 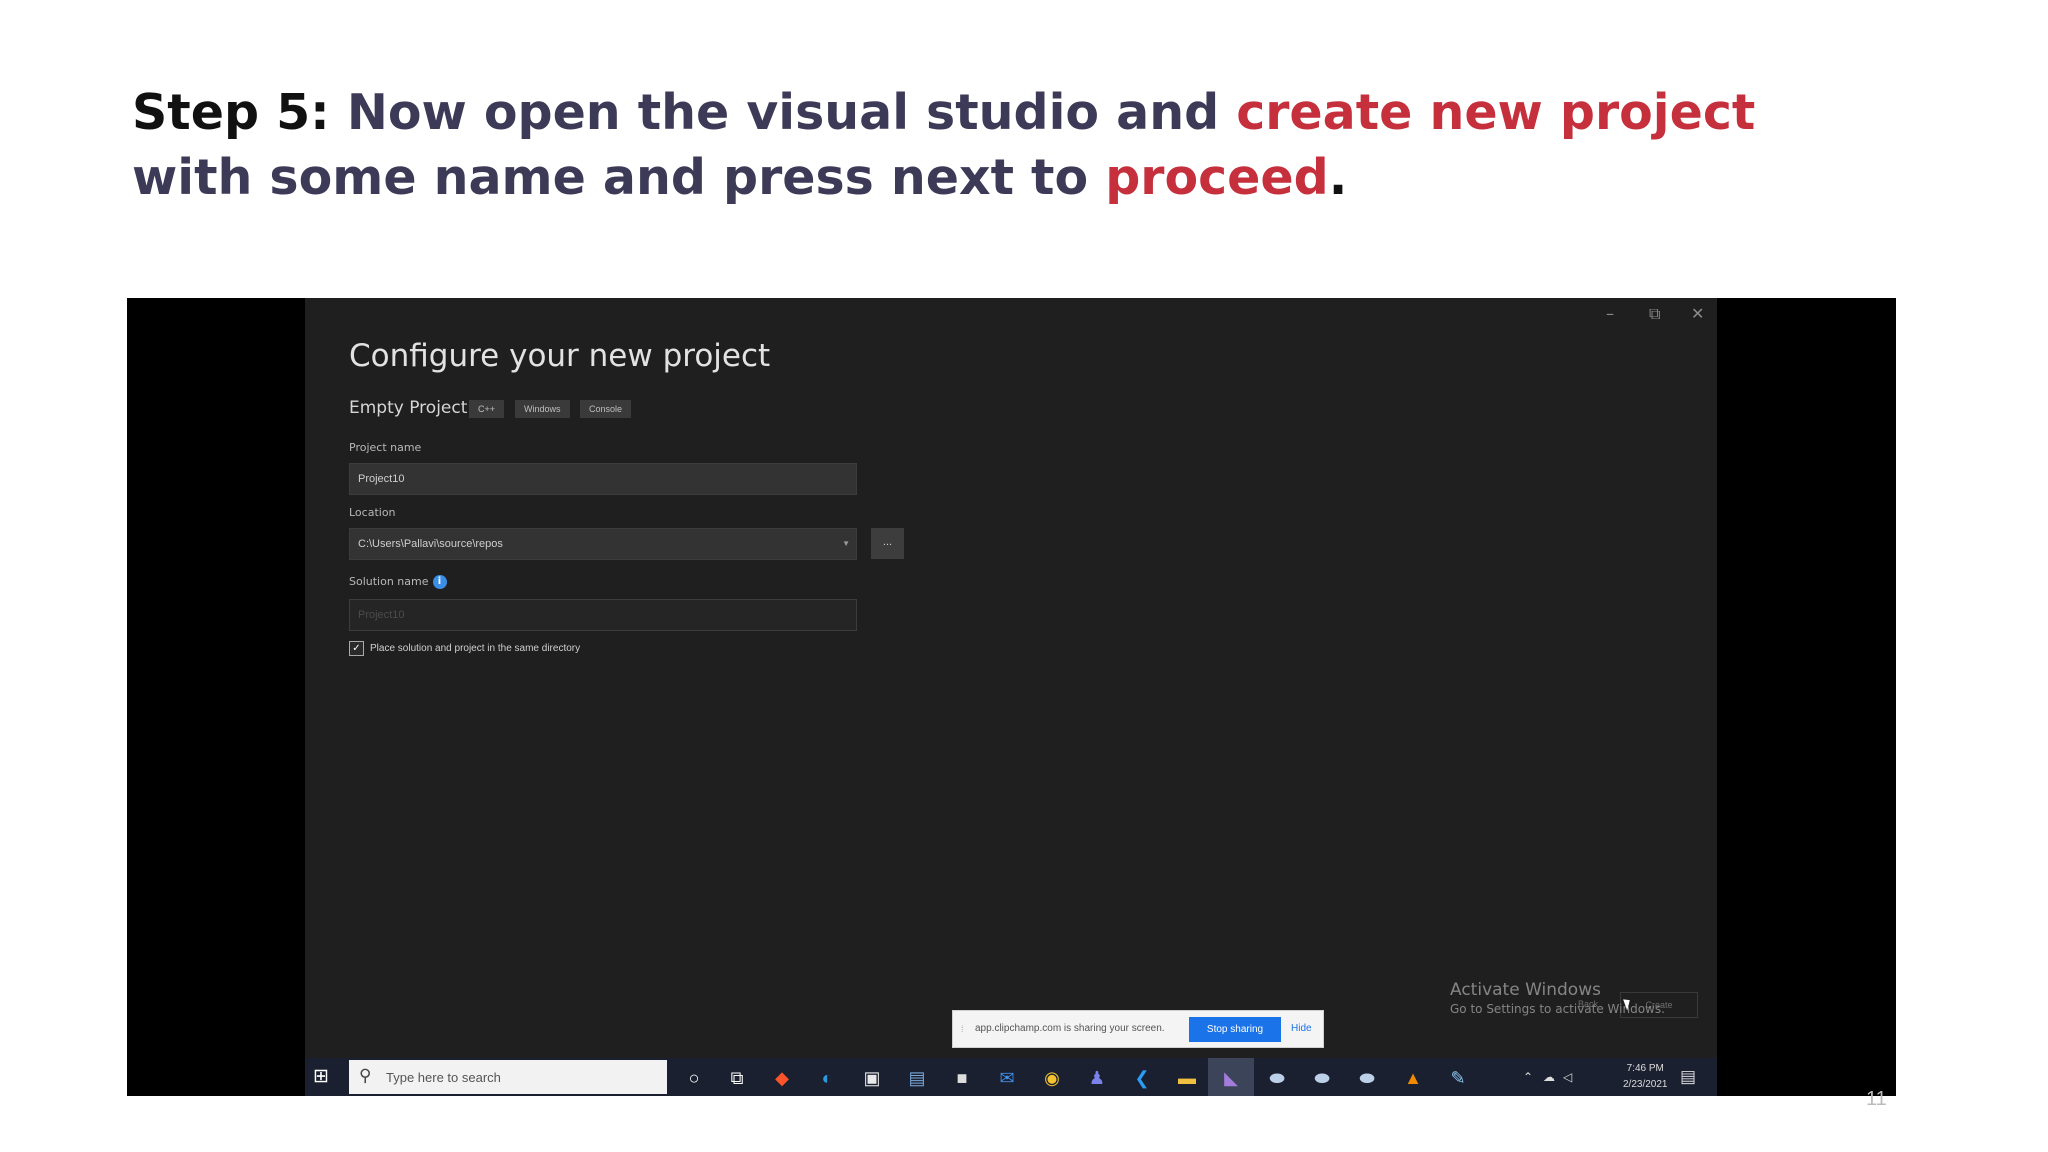 What do you see at coordinates (1052, 1078) in the screenshot?
I see `chrome-icon: ◉` at bounding box center [1052, 1078].